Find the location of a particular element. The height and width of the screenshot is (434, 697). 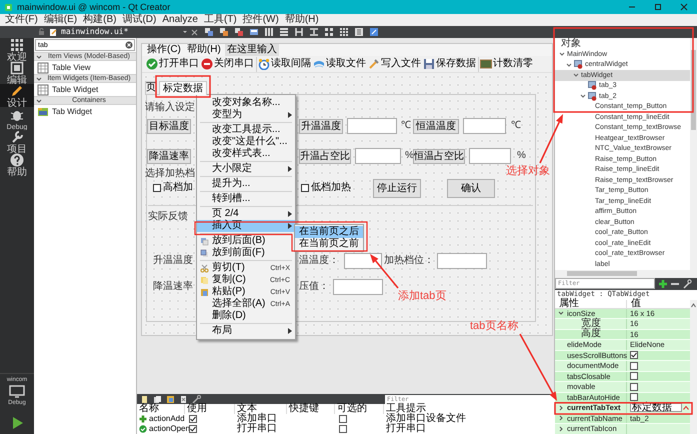

widget-item: Table Widget is located at coordinates (85, 89).